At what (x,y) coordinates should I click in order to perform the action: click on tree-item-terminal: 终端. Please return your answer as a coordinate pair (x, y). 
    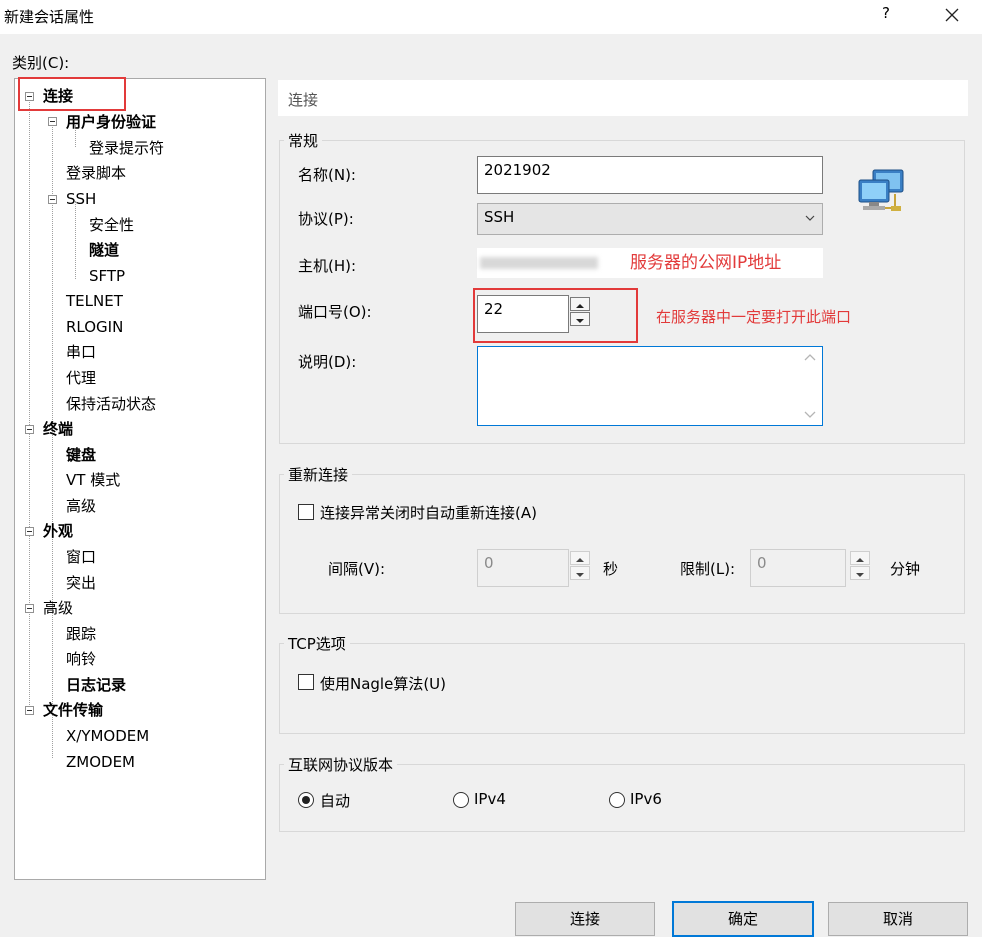
    Looking at the image, I should click on (58, 429).